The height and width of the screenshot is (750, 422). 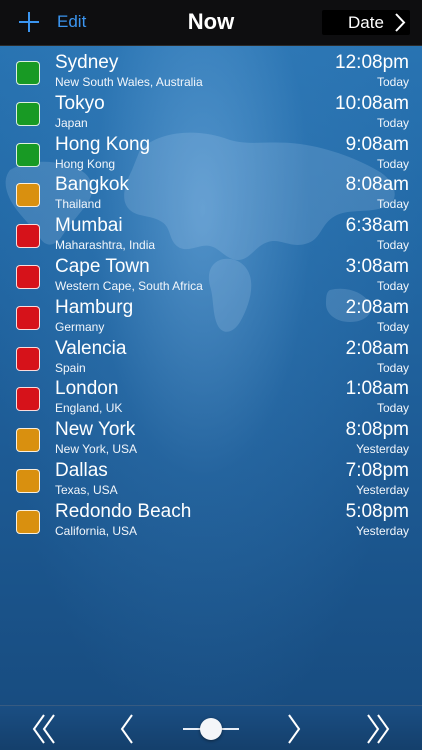 I want to click on city-time: 8:08am, so click(x=377, y=185).